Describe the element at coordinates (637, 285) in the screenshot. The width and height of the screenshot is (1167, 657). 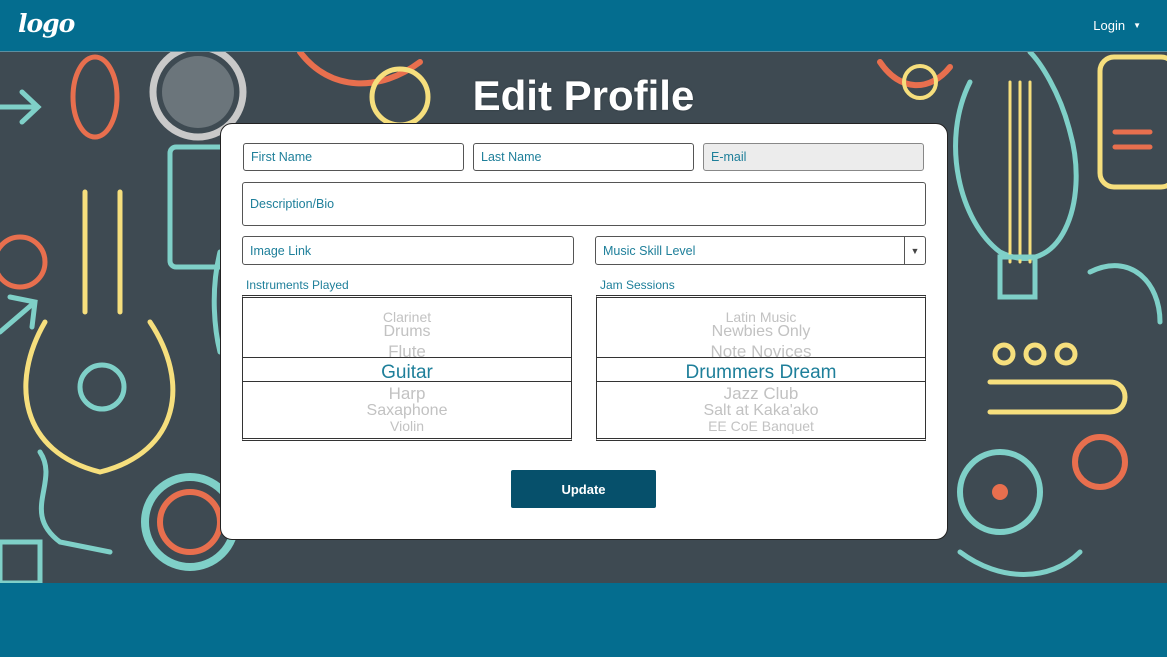
I see `jam-sessions-label: Jam Sessions` at that location.